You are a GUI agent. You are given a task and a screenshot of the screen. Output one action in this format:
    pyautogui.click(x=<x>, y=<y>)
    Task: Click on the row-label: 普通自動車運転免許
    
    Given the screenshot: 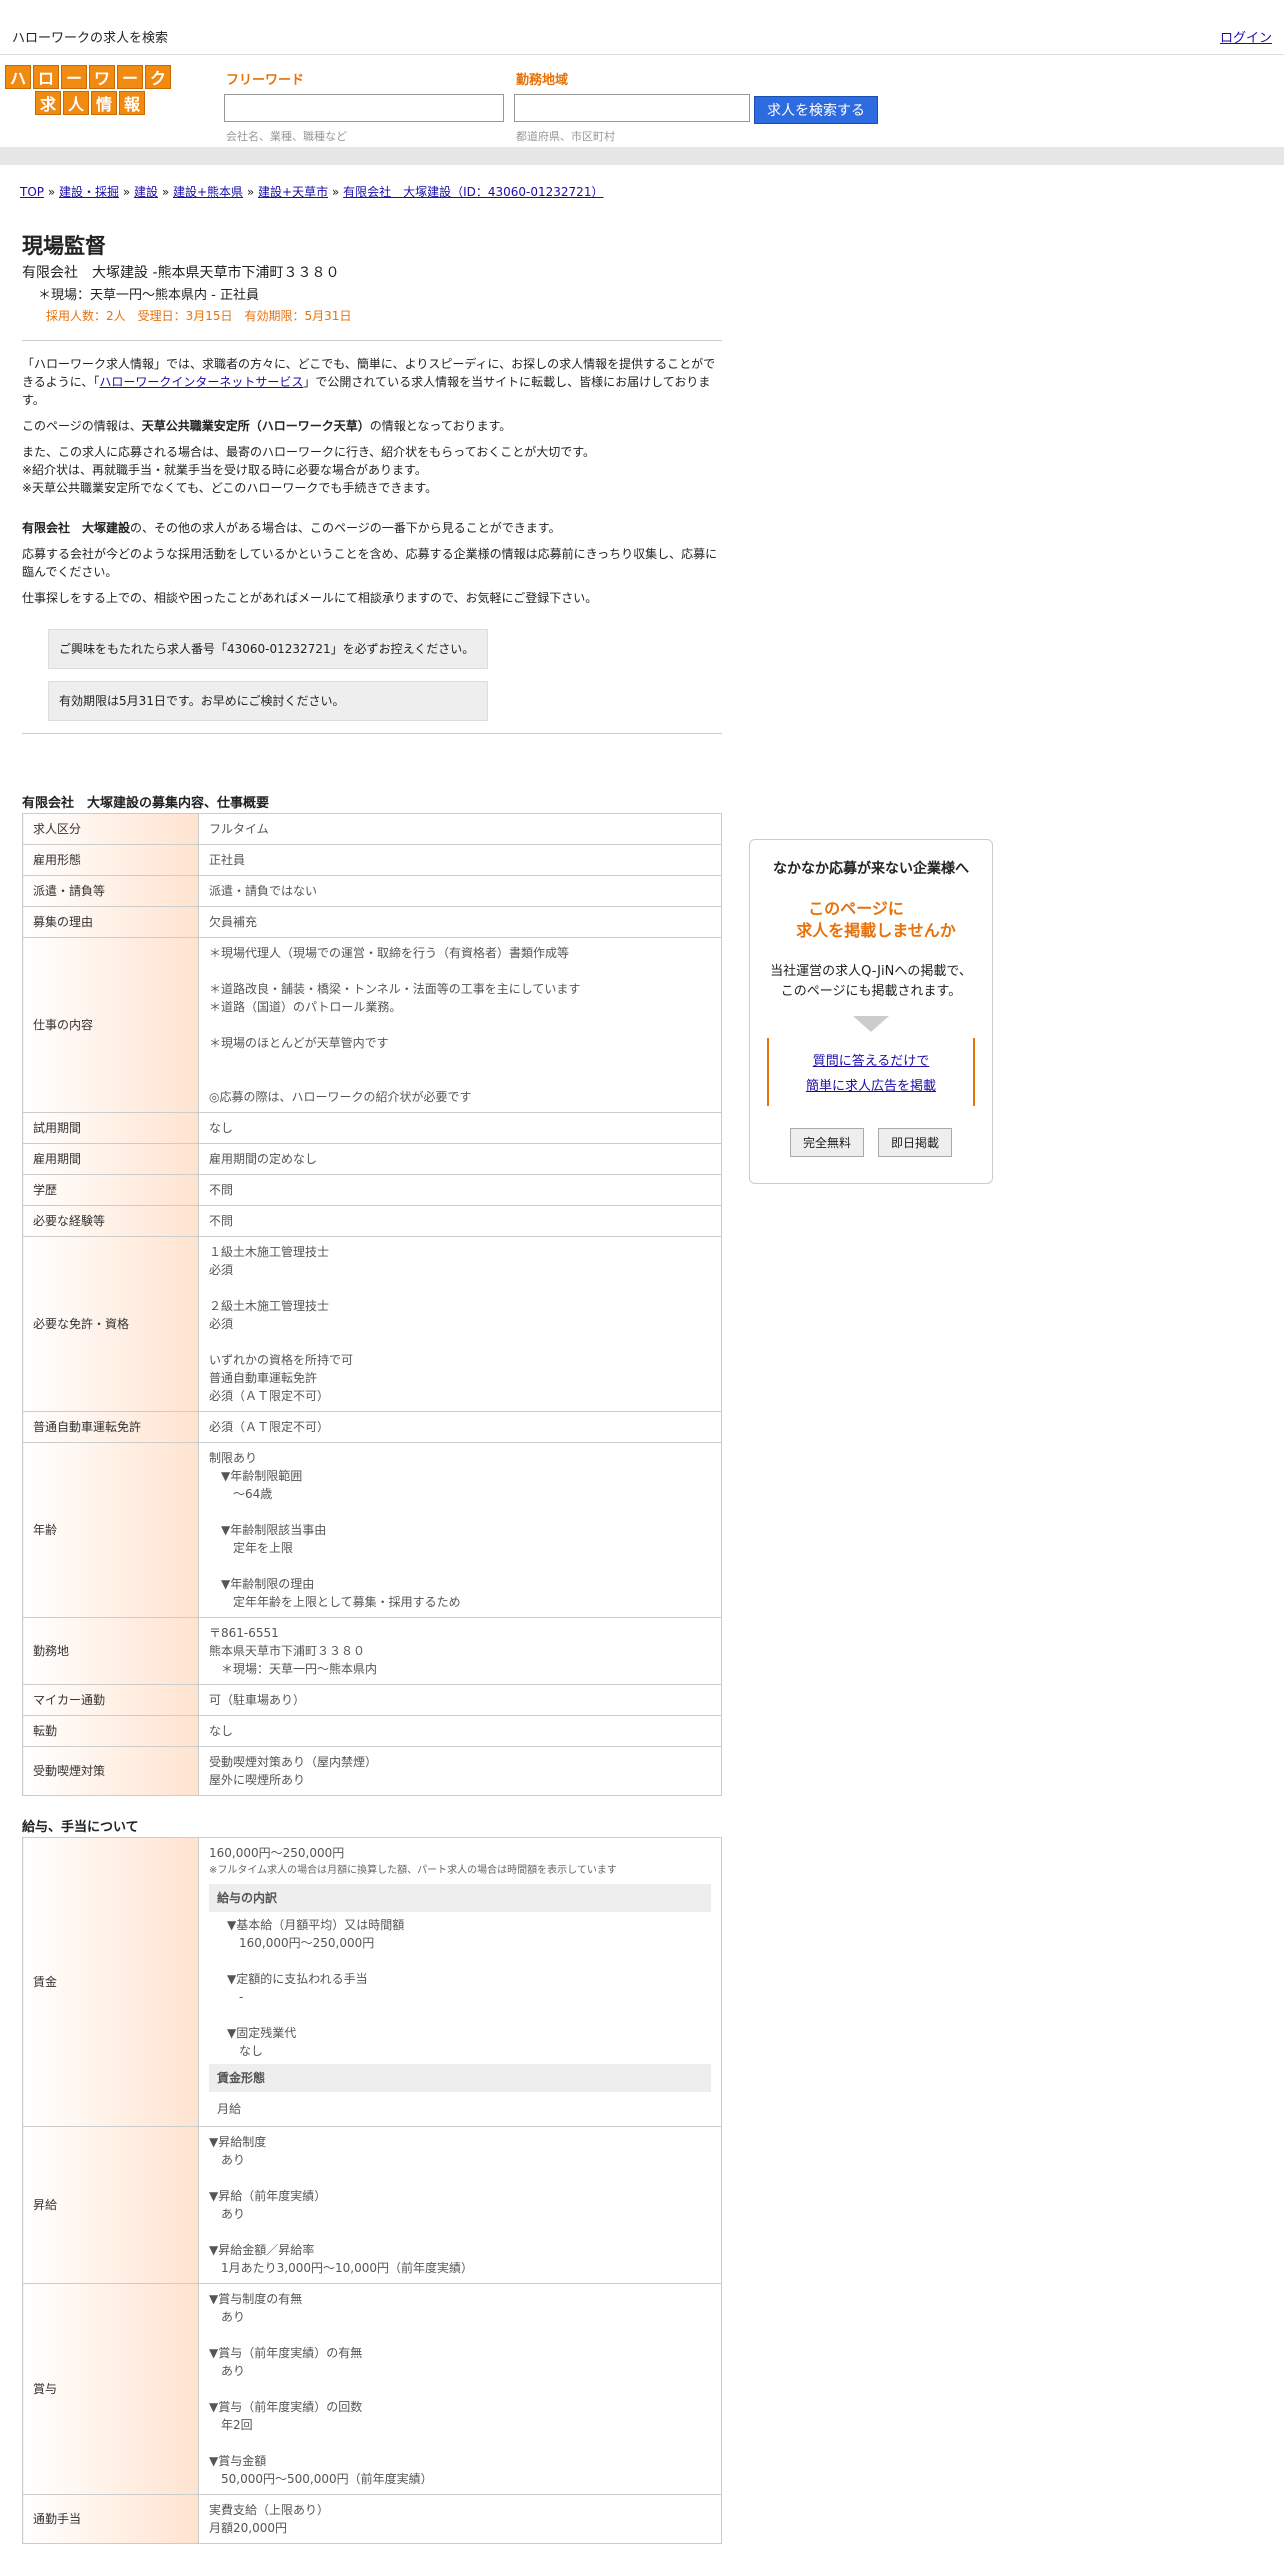 What is the action you would take?
    pyautogui.click(x=110, y=1427)
    